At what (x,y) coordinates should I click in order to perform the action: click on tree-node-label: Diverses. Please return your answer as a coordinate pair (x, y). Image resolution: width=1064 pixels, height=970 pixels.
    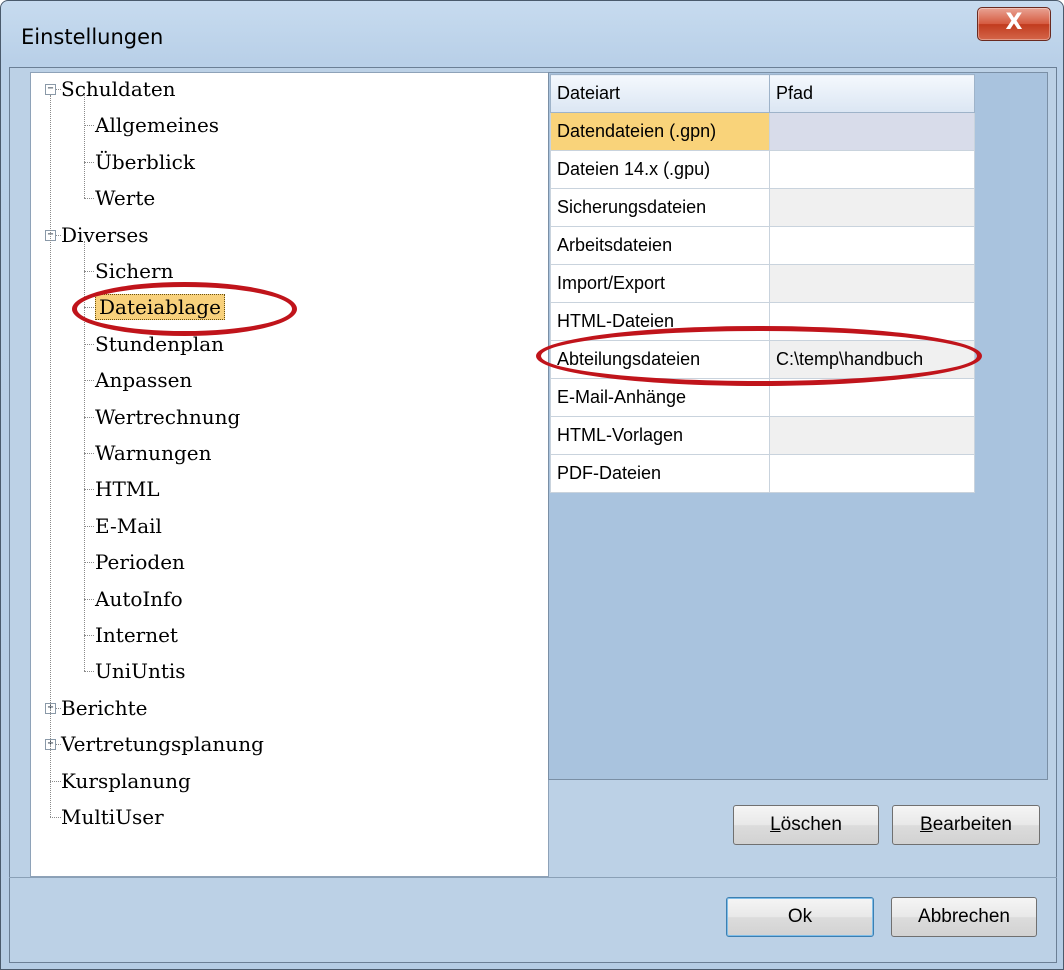
    Looking at the image, I should click on (105, 234).